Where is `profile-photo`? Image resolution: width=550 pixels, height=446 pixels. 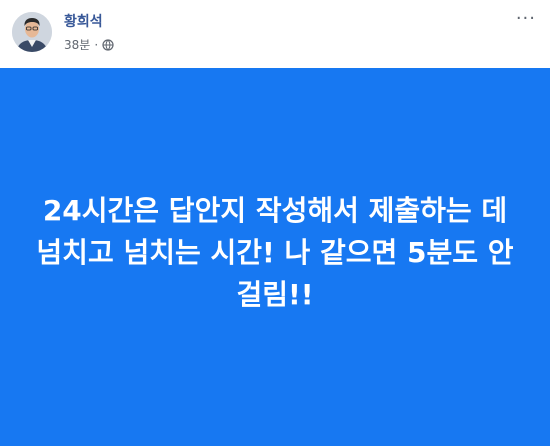 profile-photo is located at coordinates (32, 32).